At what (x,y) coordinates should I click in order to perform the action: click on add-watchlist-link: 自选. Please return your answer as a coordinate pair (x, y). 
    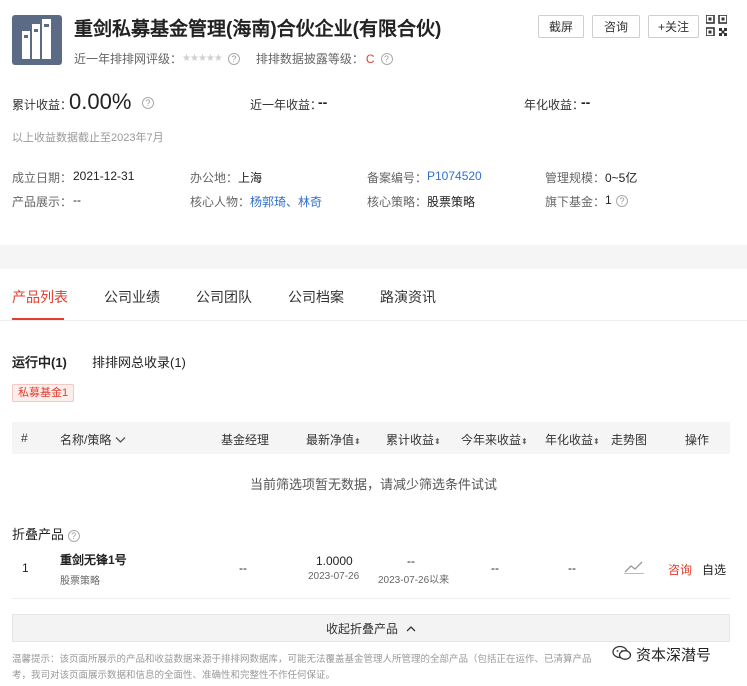
    Looking at the image, I should click on (714, 569).